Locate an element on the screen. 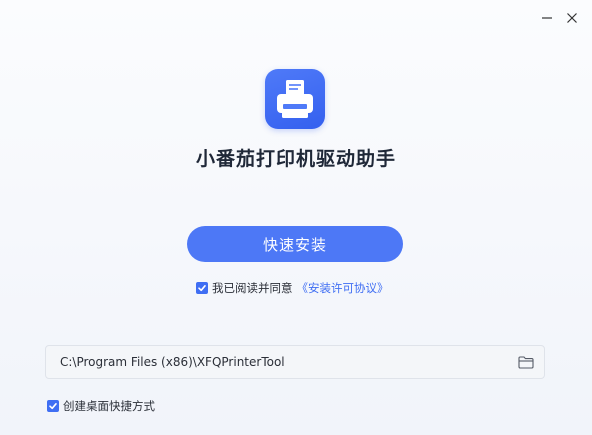 This screenshot has height=435, width=592. app-title: 小番茄打印机驱动助手 is located at coordinates (295, 159).